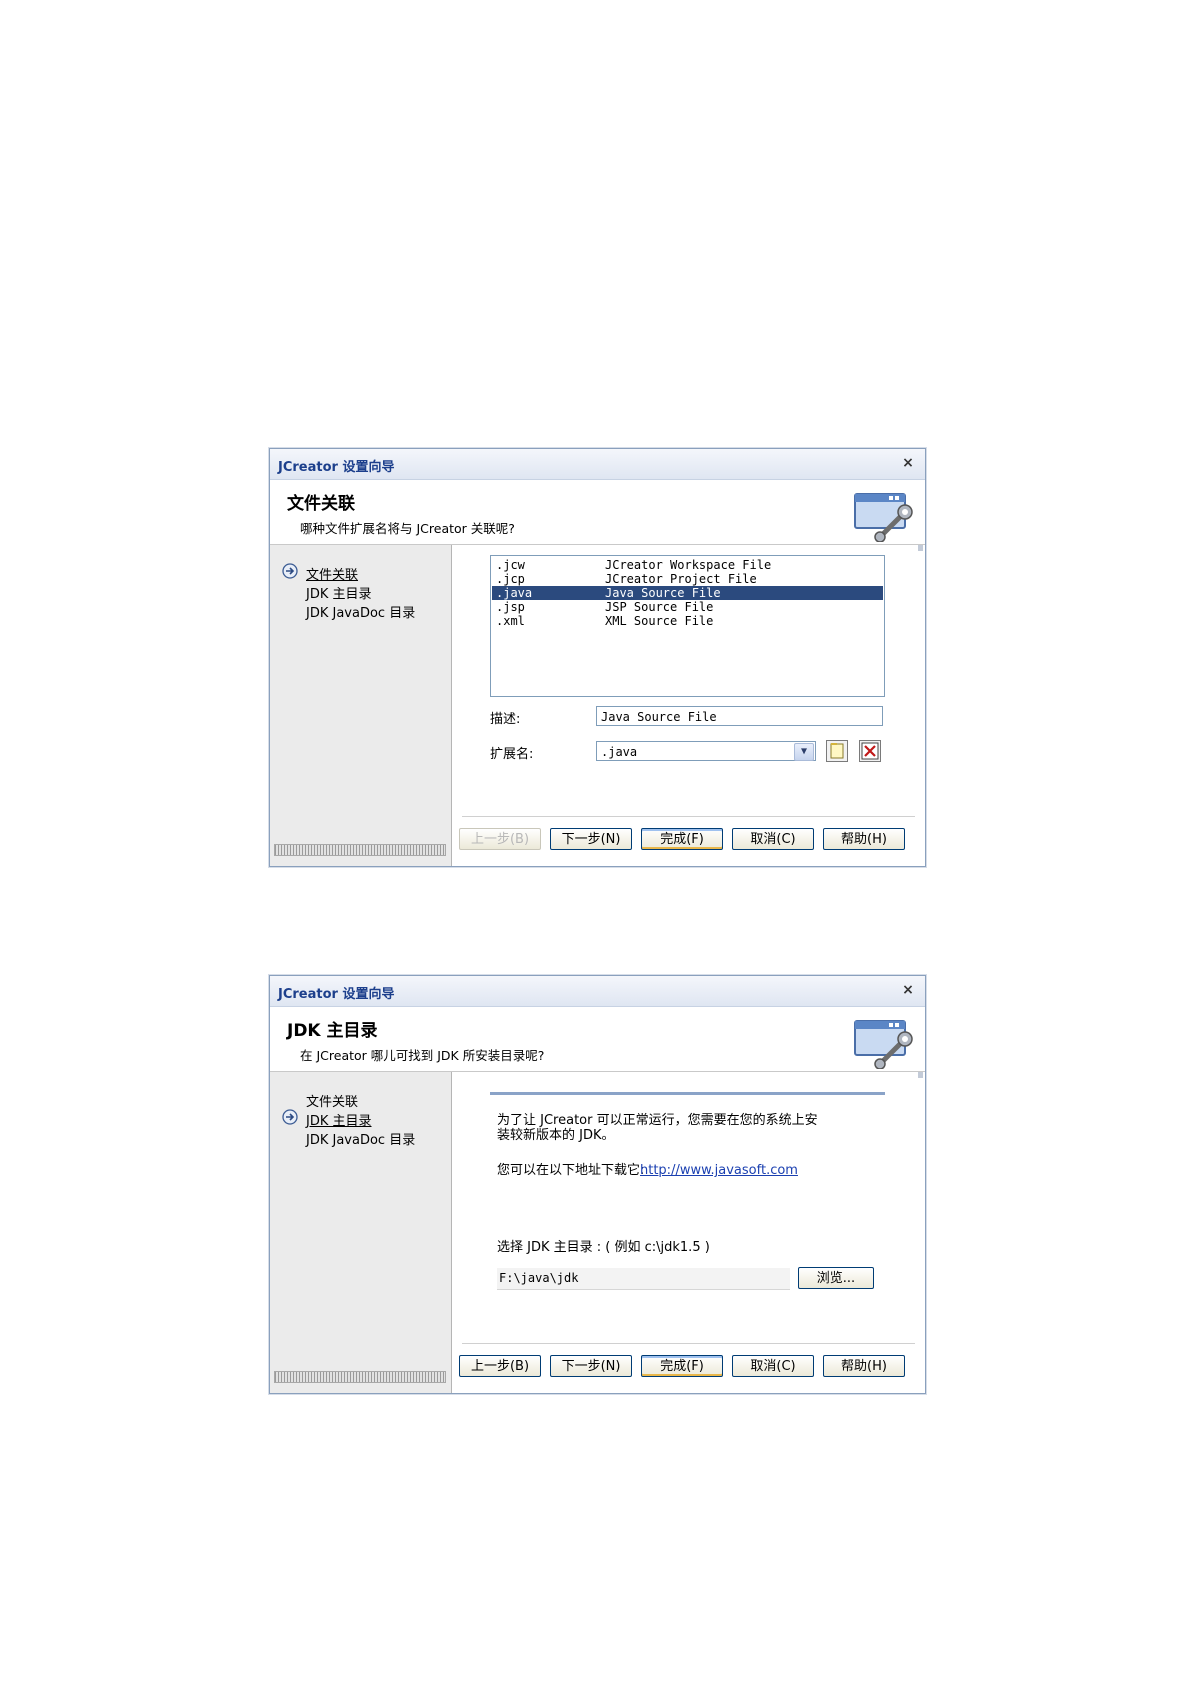 The image size is (1192, 1685). What do you see at coordinates (321, 504) in the screenshot?
I see `page-title: 文件关联` at bounding box center [321, 504].